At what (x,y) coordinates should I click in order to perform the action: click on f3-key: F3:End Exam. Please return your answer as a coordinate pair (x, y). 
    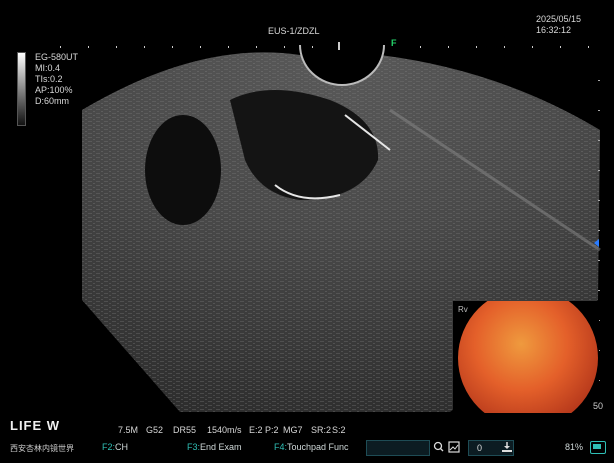
    Looking at the image, I should click on (214, 447).